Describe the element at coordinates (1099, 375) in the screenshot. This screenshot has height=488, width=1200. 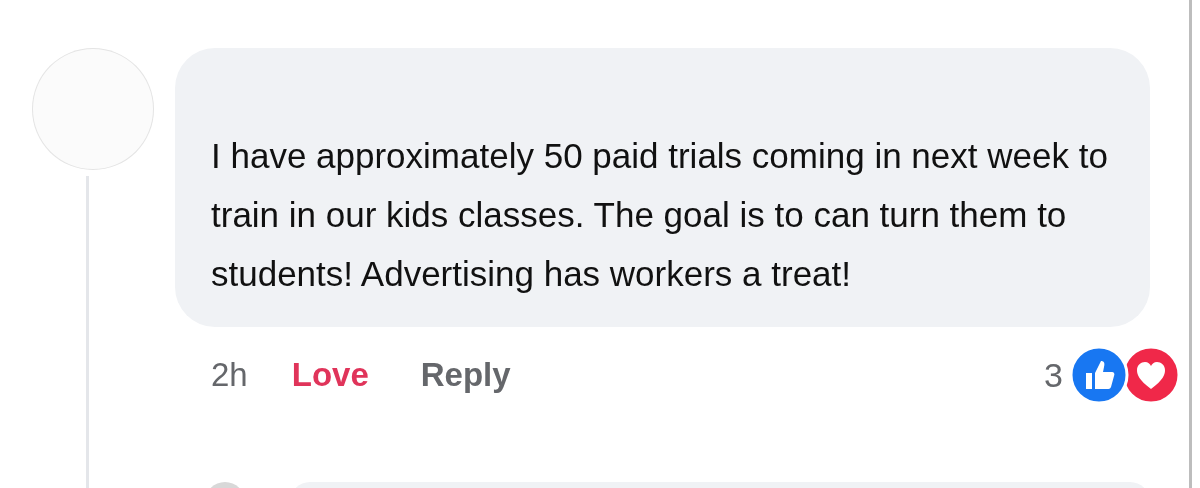
I see `thumbs-up-icon` at that location.